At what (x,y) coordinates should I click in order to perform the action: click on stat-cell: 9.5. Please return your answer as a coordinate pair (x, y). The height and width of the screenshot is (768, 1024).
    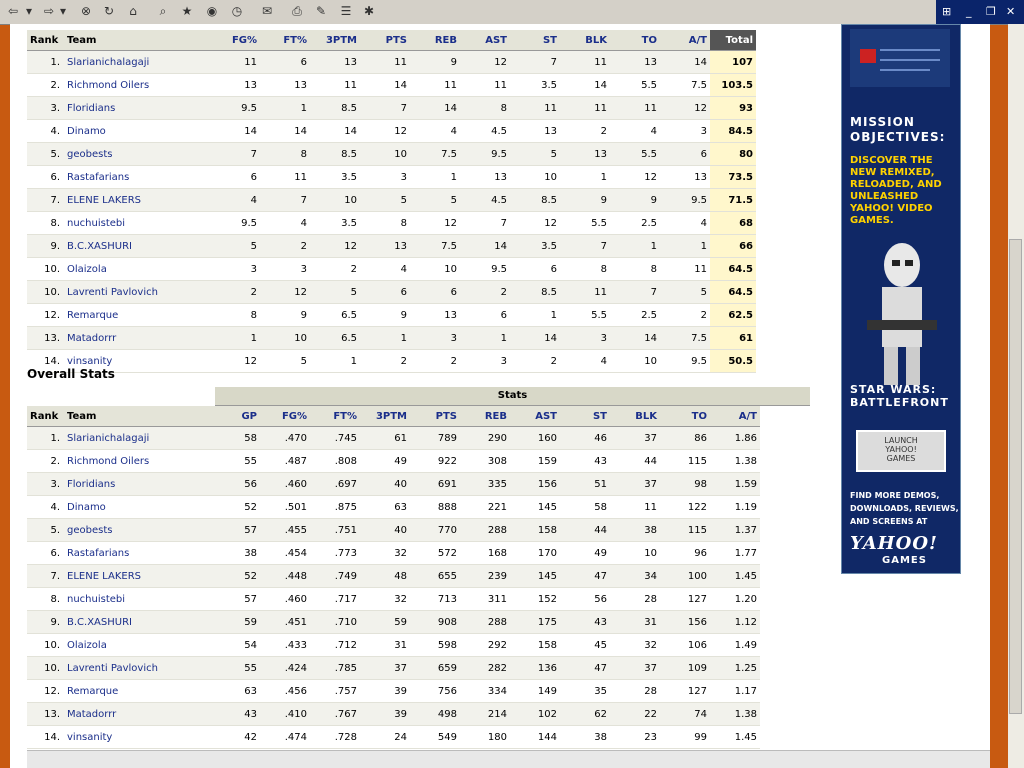
    Looking at the image, I should click on (485, 269).